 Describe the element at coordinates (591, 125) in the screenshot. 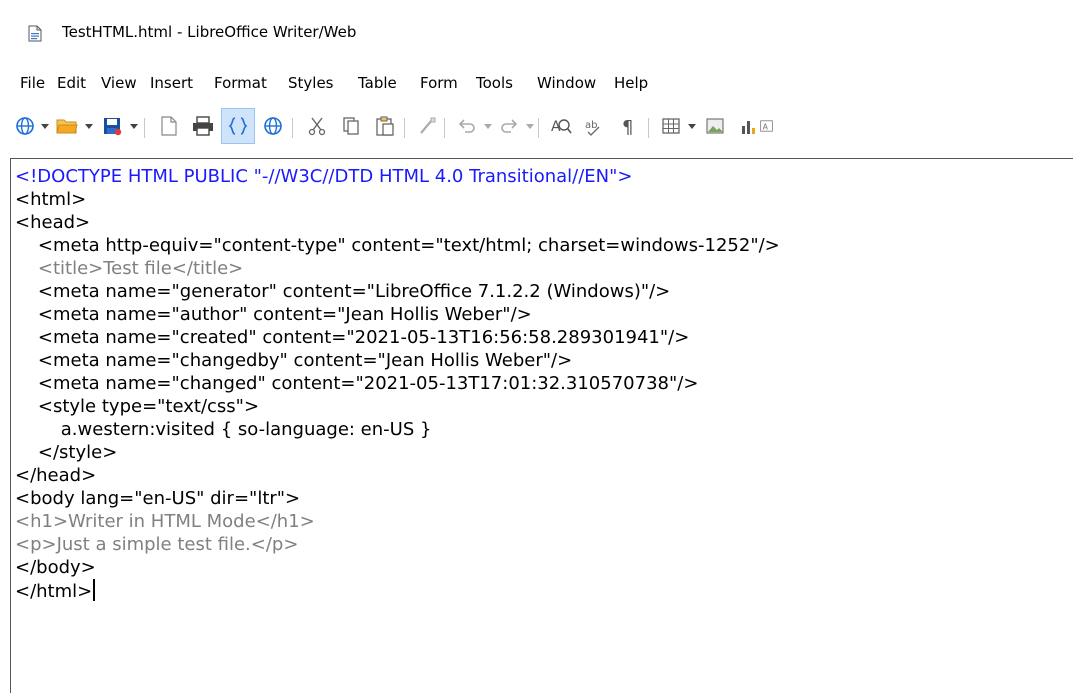

I see `svg-text: ab` at that location.